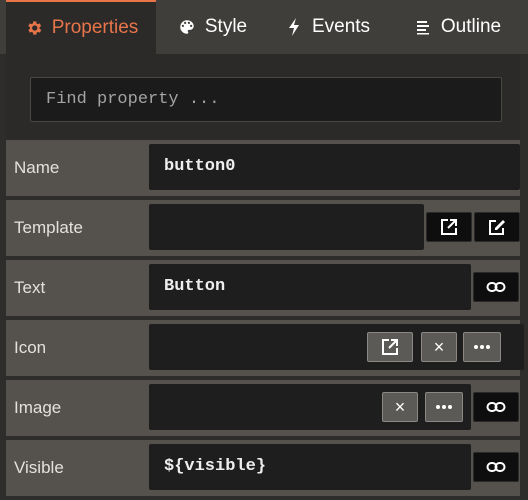 This screenshot has width=528, height=500. I want to click on image-clear-button: ×, so click(400, 407).